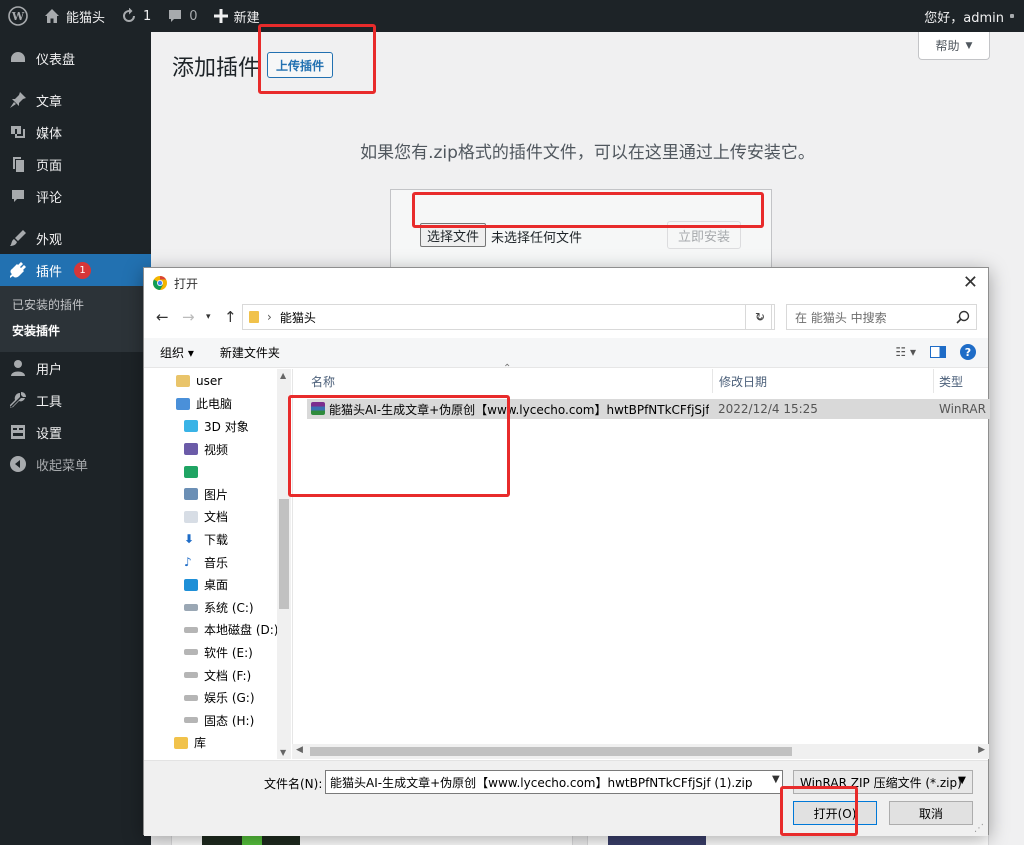 The image size is (1024, 845). Describe the element at coordinates (299, 750) in the screenshot. I see `scroll-left-icon: ◀` at that location.